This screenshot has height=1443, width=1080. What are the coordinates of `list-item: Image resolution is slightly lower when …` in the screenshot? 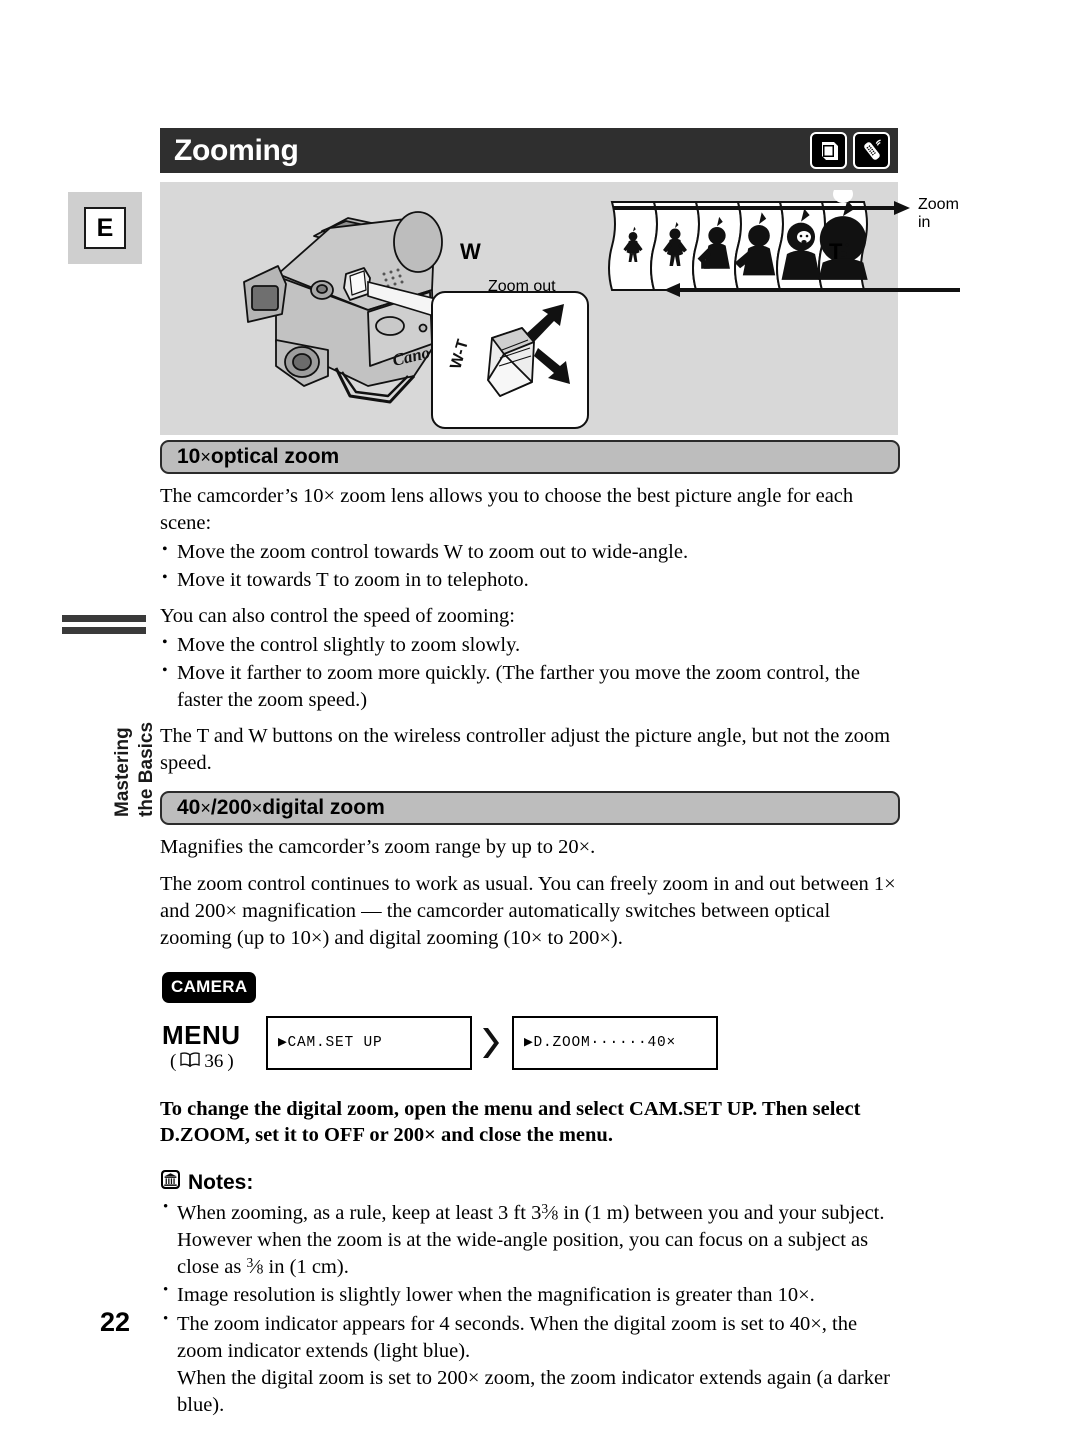 It's located at (530, 1295).